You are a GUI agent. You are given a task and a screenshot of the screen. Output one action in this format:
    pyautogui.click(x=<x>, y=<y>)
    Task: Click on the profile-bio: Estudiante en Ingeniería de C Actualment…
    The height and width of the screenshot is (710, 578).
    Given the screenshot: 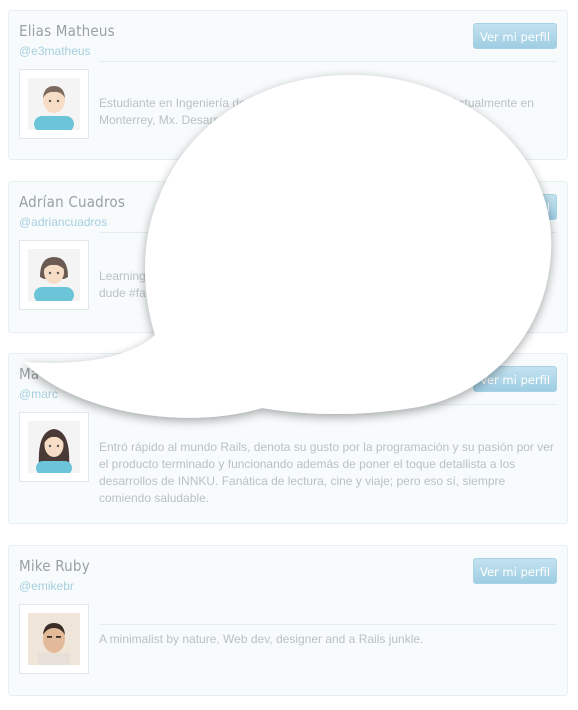 What is the action you would take?
    pyautogui.click(x=318, y=111)
    